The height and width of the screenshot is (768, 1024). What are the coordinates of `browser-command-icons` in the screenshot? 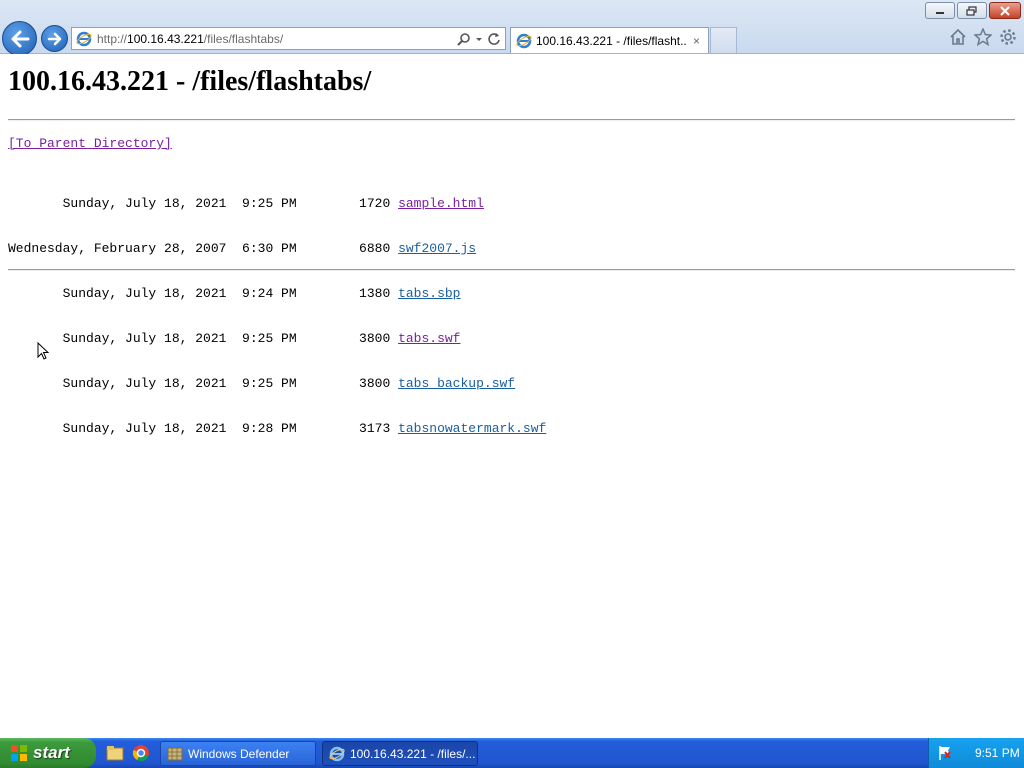 It's located at (983, 37).